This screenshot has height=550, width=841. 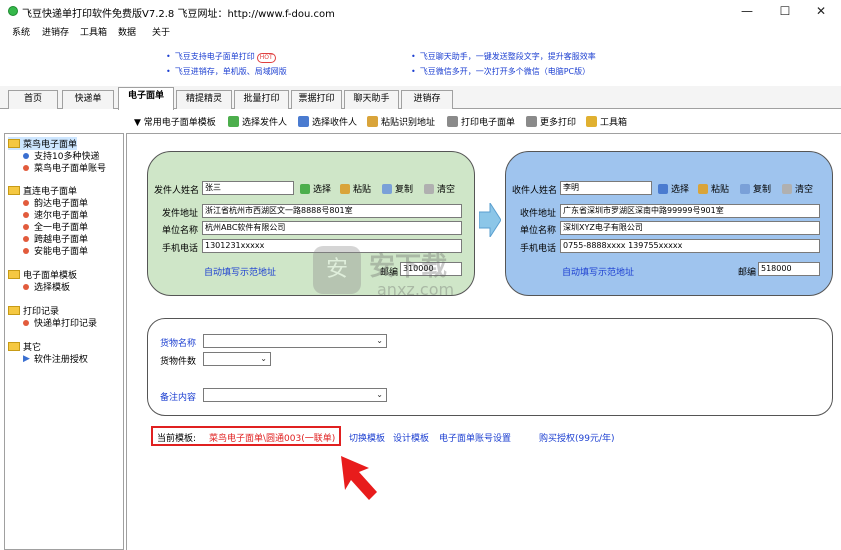 I want to click on receiver-postcode-field: 518000, so click(x=789, y=269).